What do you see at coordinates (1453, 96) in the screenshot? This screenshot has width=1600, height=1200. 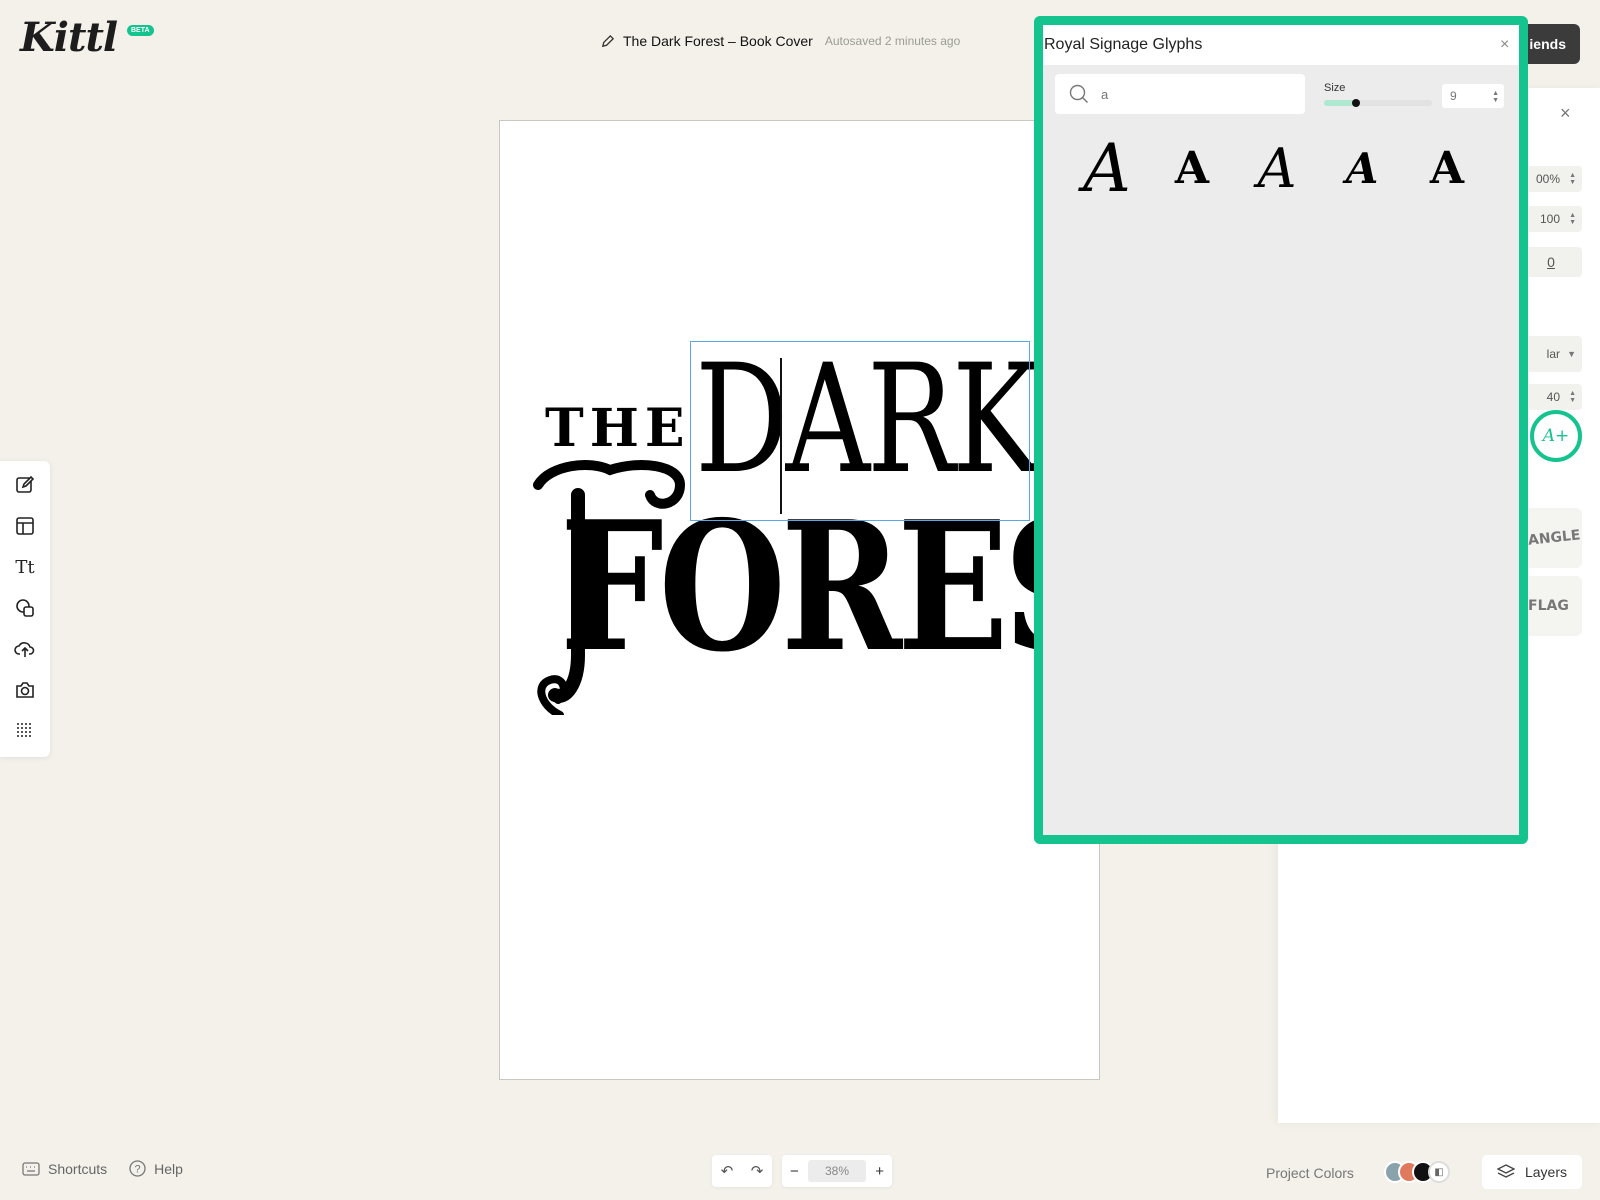 I see `size-input-value: 9` at bounding box center [1453, 96].